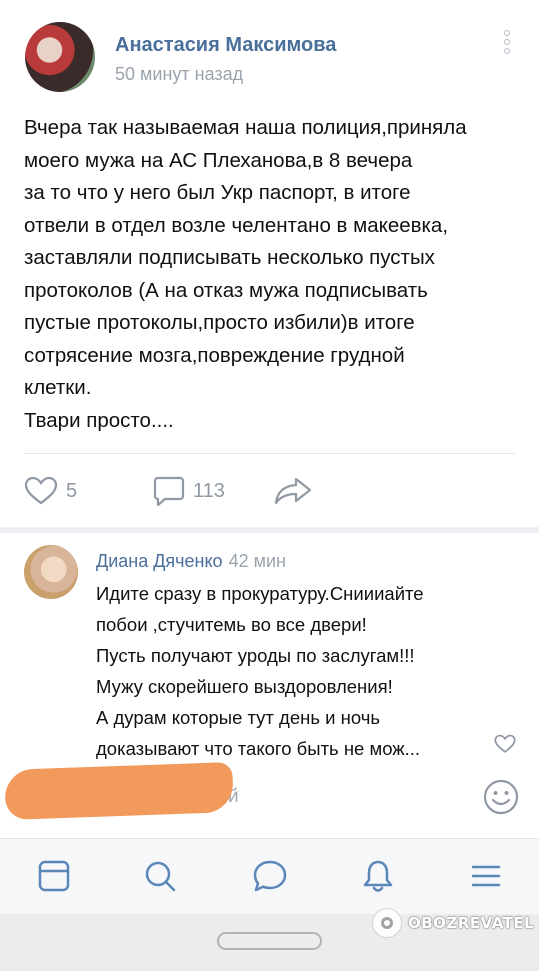  Describe the element at coordinates (501, 797) in the screenshot. I see `smiley-icon` at that location.